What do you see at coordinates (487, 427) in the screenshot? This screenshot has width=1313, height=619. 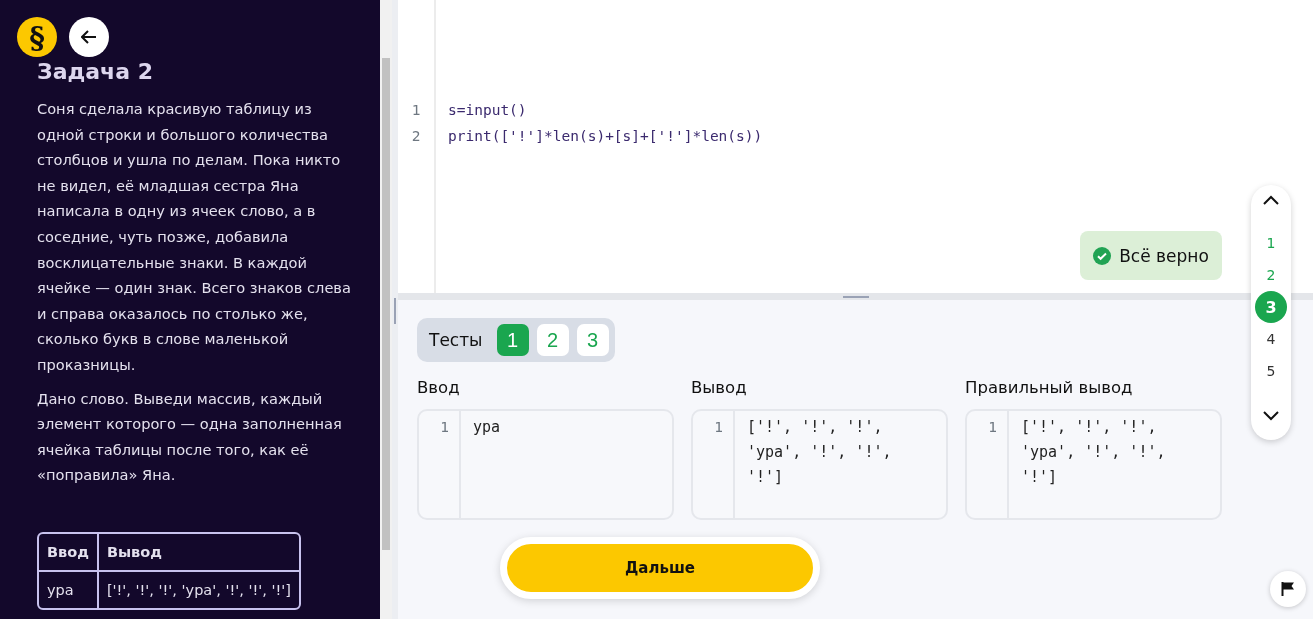 I see `code-line: ура` at bounding box center [487, 427].